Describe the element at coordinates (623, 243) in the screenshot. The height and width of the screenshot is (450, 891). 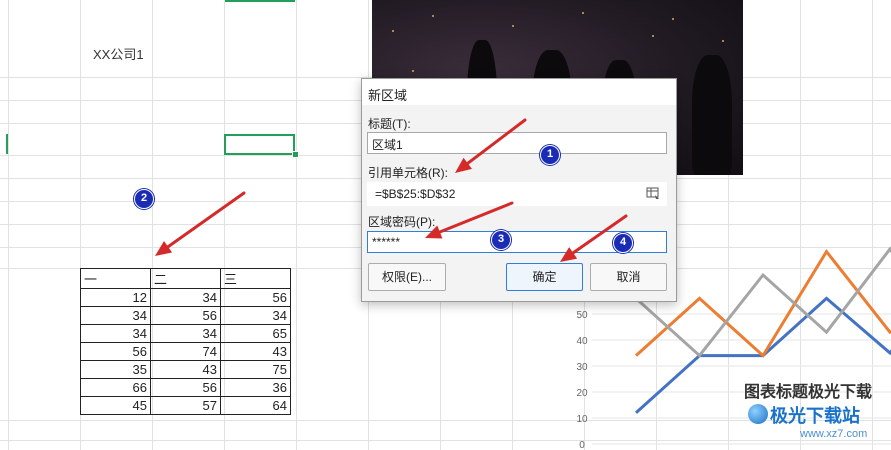
I see `step-badge-4: 4` at that location.